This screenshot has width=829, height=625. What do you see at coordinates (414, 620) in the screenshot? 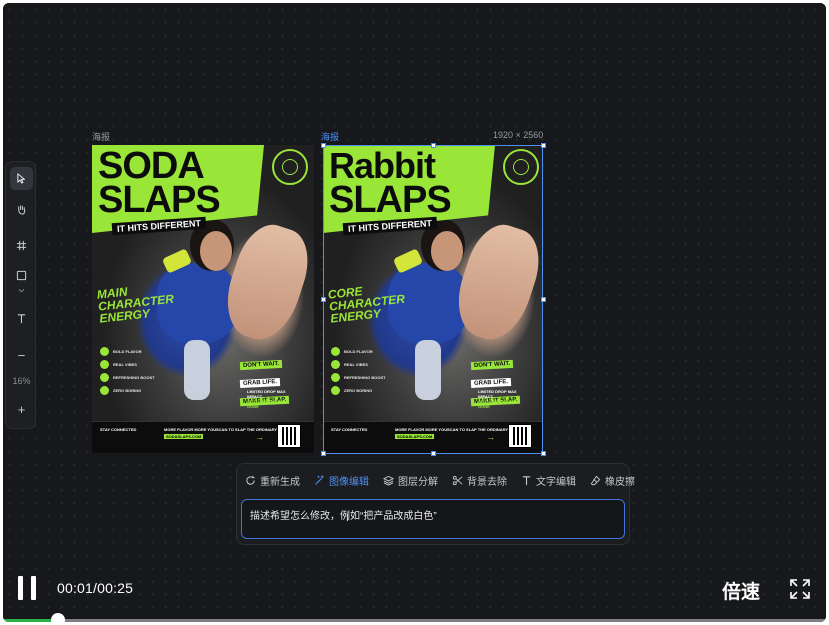
I see `progress-track` at bounding box center [414, 620].